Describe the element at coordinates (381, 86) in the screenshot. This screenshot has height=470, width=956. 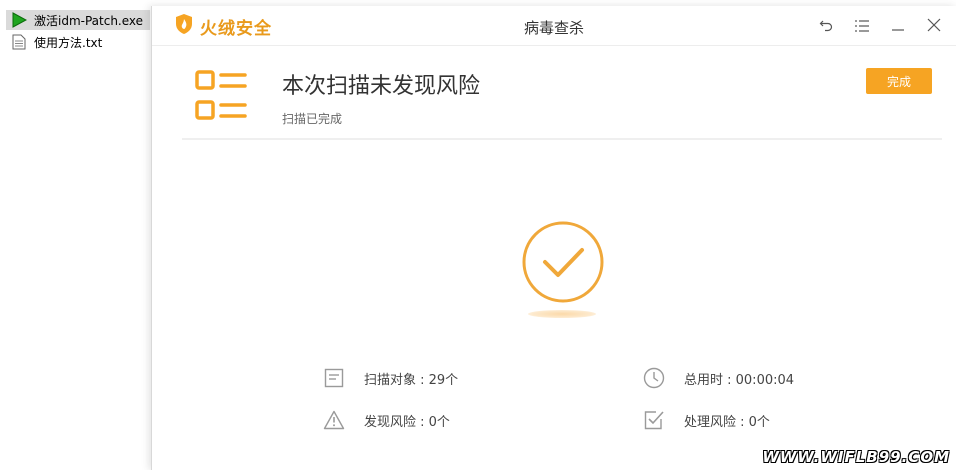
I see `scan-result-headline: 本次扫描未发现风险` at that location.